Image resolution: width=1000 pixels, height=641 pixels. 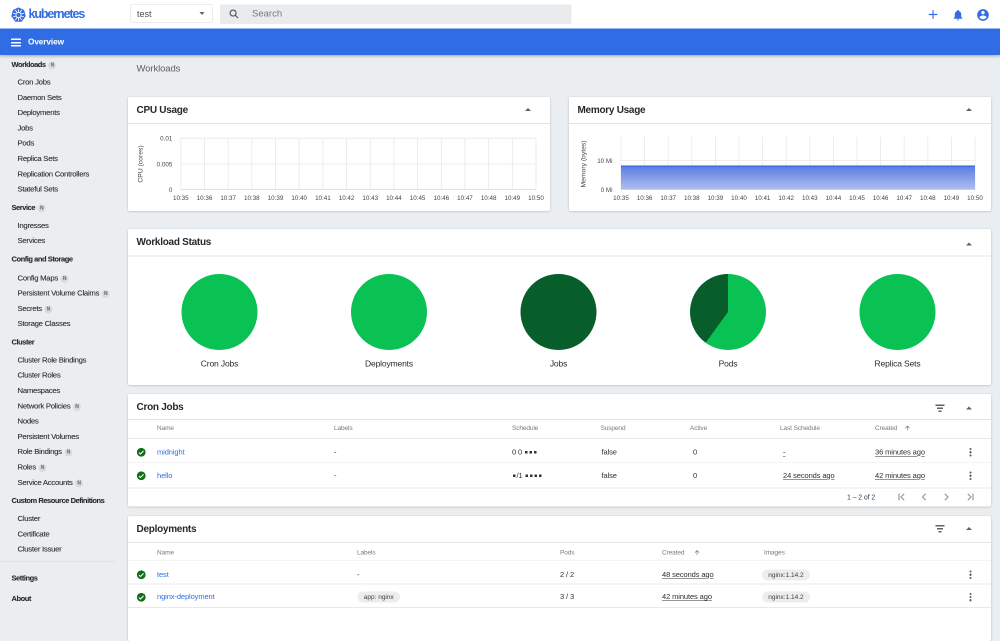 What do you see at coordinates (165, 165) in the screenshot?
I see `svg-text: 0.005` at bounding box center [165, 165].